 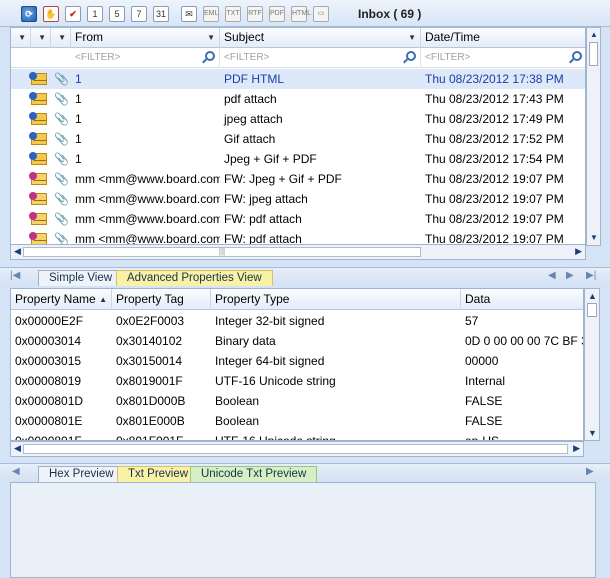 What do you see at coordinates (522, 299) in the screenshot?
I see `column-header-data: Data` at bounding box center [522, 299].